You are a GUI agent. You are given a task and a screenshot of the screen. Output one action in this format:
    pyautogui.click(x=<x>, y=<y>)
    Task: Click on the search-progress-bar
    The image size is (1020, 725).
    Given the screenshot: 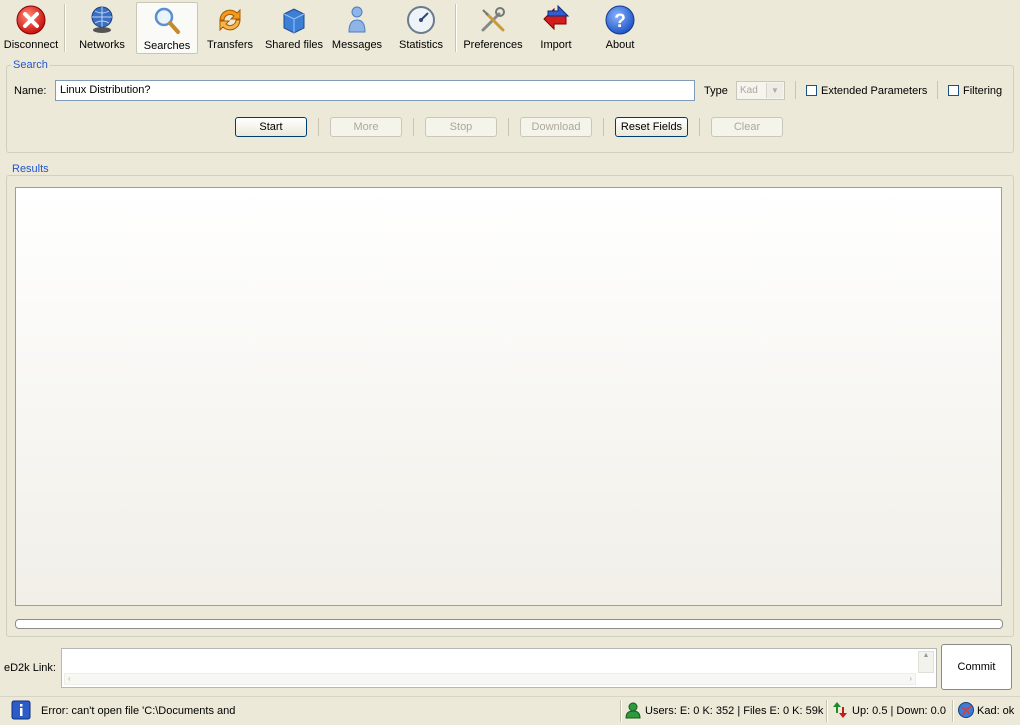 What is the action you would take?
    pyautogui.click(x=509, y=624)
    